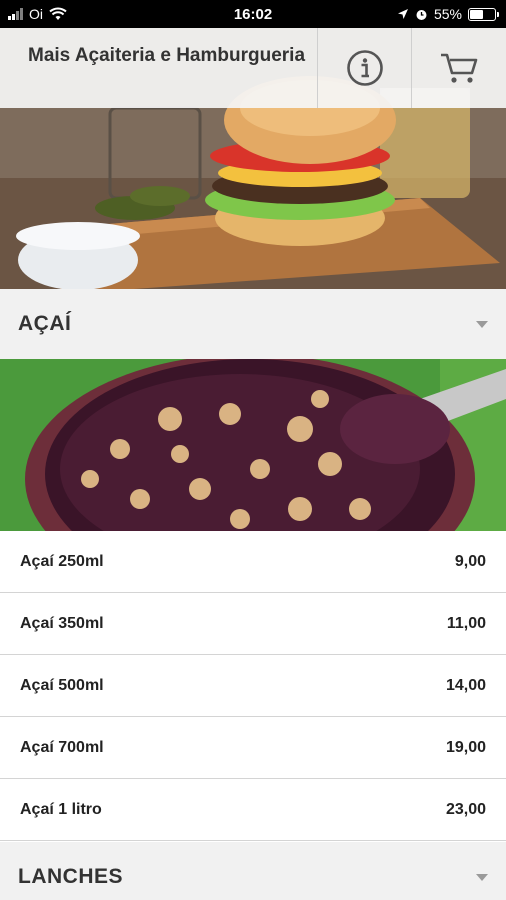  I want to click on status-bar: Oi 16:02 55%, so click(253, 14).